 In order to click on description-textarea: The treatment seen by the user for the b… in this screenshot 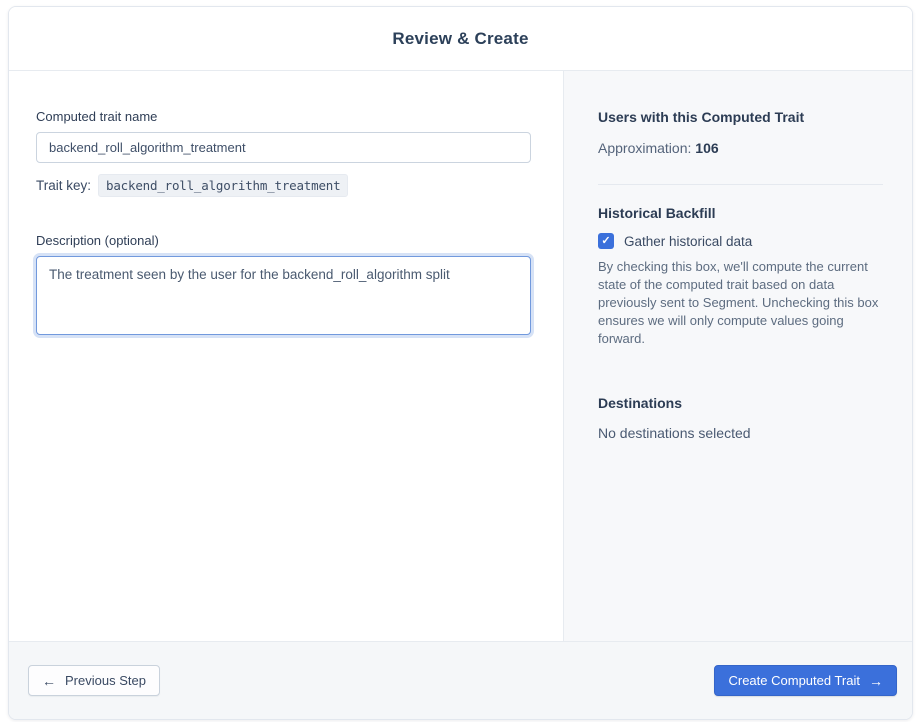, I will do `click(283, 295)`.